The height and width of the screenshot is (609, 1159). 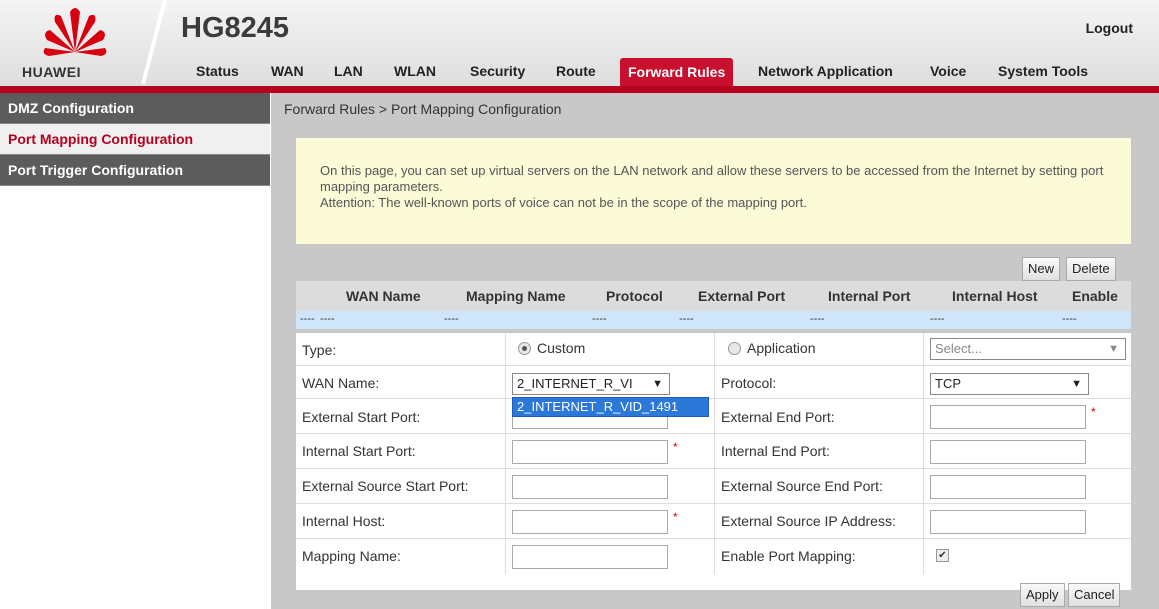 I want to click on nav-lan: LAN, so click(x=348, y=71).